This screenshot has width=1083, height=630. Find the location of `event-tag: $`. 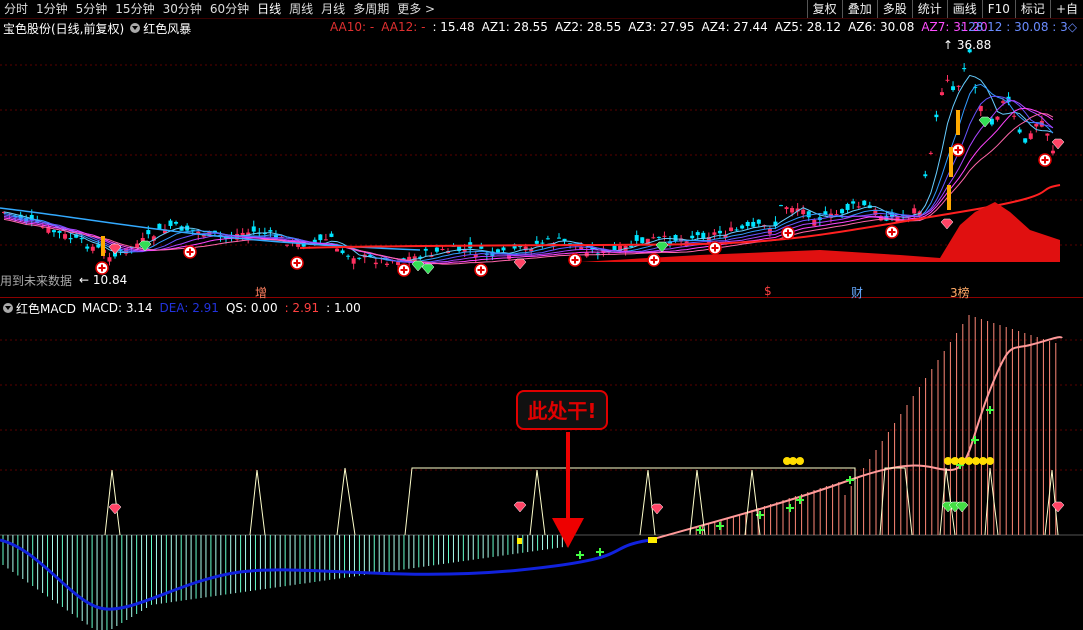

event-tag: $ is located at coordinates (768, 291).